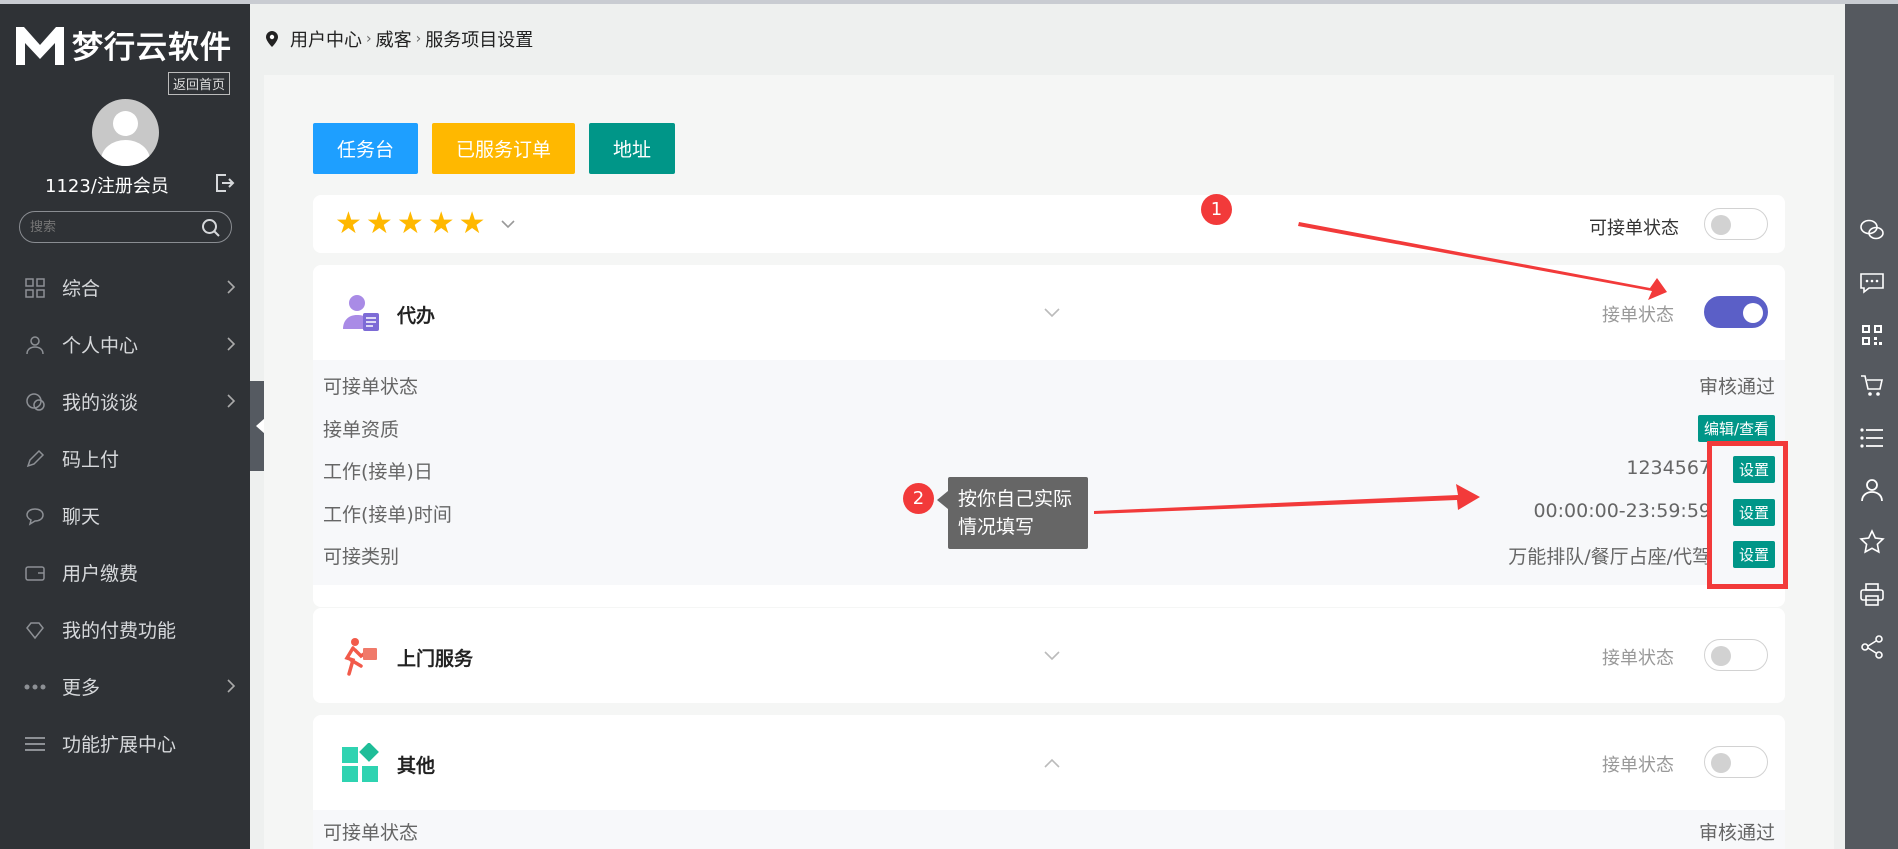 This screenshot has width=1898, height=849. I want to click on sidebar-item-user-payment: 用户缴费, so click(125, 572).